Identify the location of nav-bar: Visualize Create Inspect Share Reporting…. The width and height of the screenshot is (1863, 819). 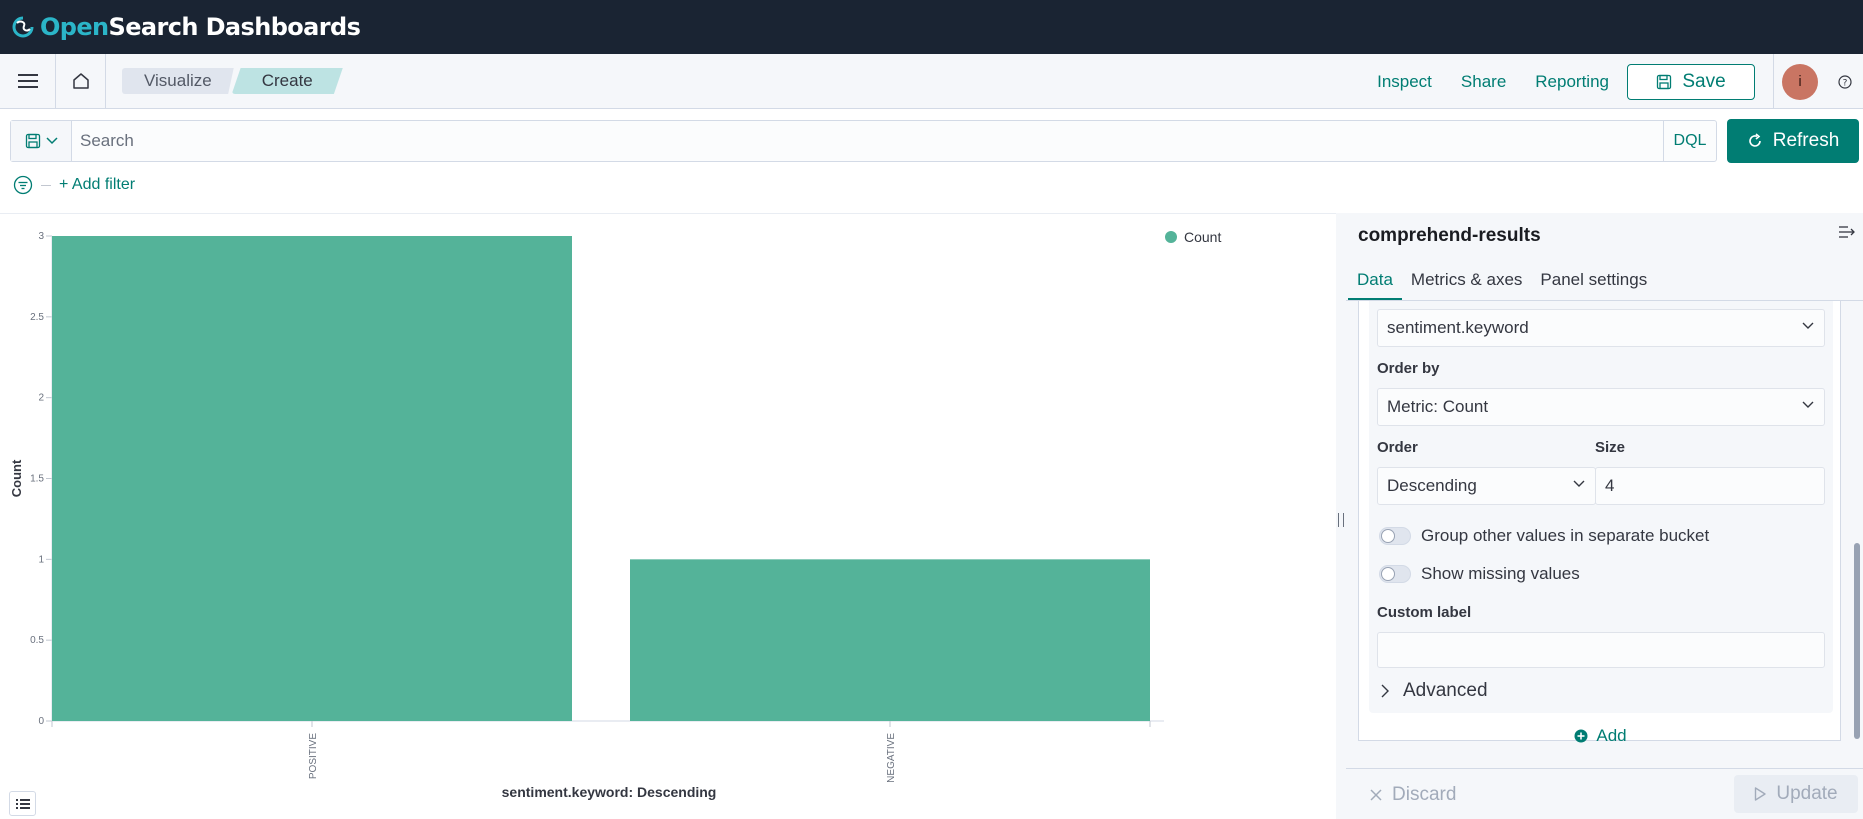
(931, 81).